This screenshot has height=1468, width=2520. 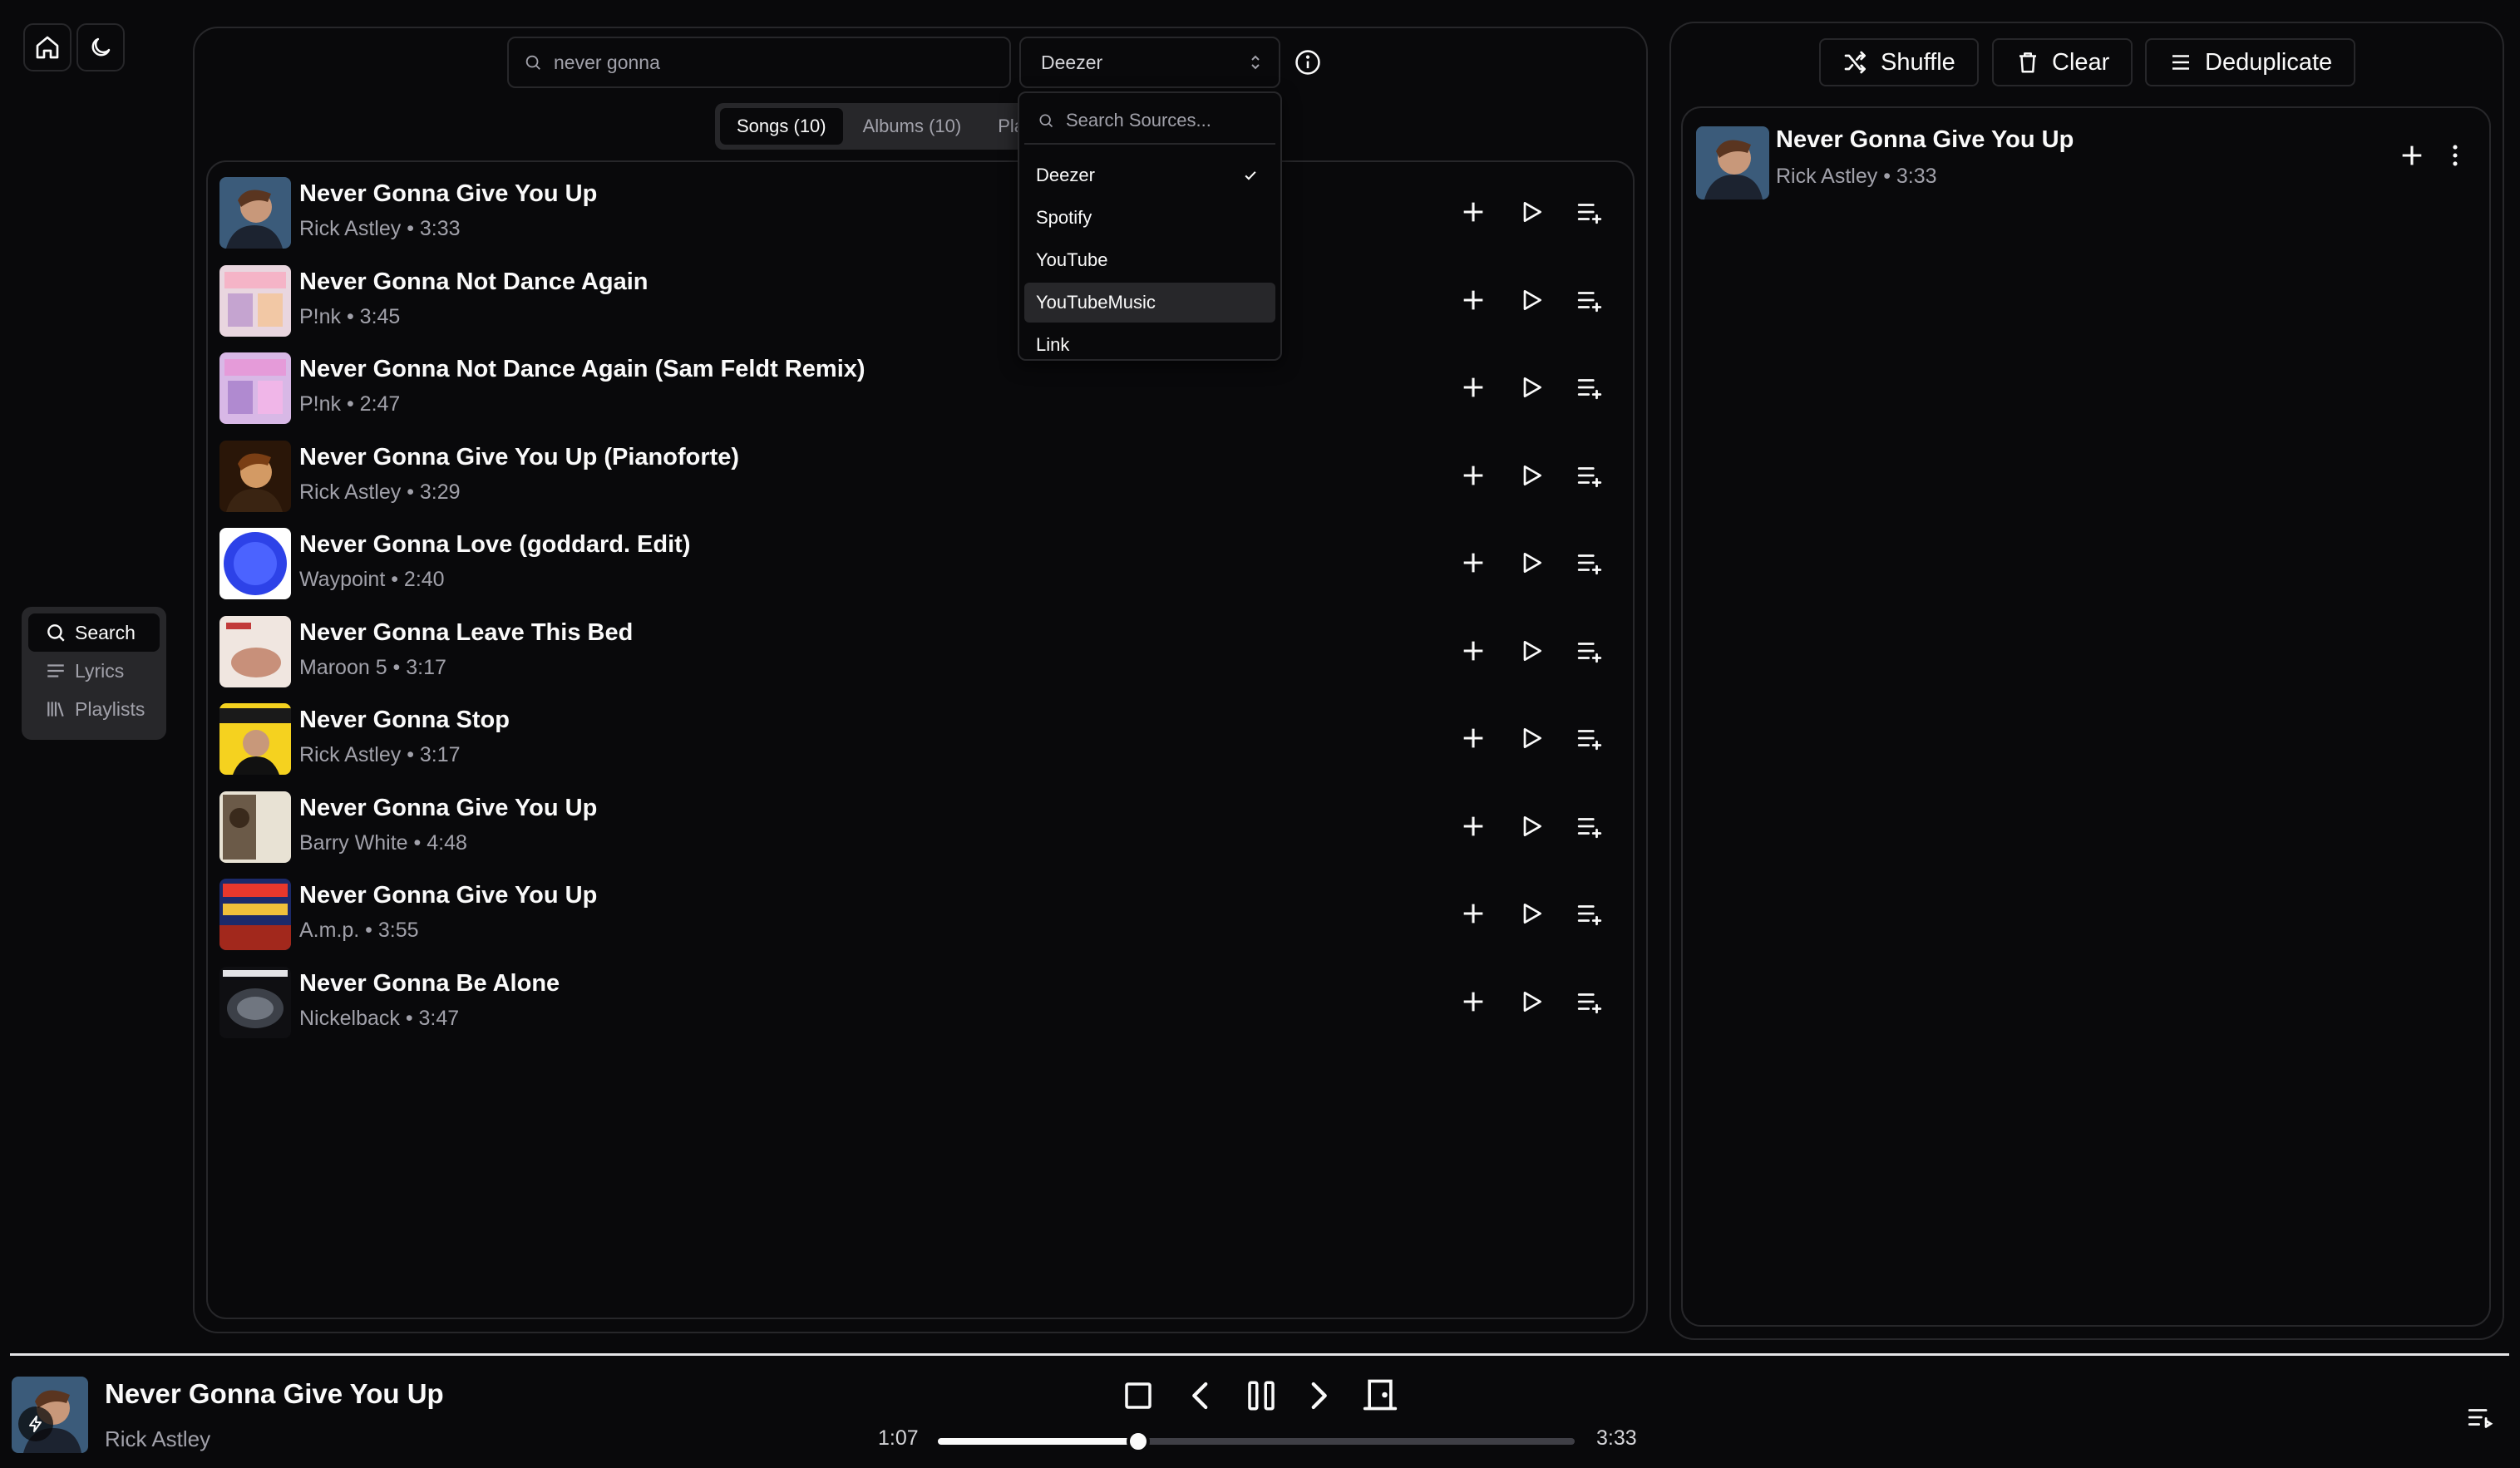 What do you see at coordinates (1138, 1441) in the screenshot?
I see `seek-bar-handle` at bounding box center [1138, 1441].